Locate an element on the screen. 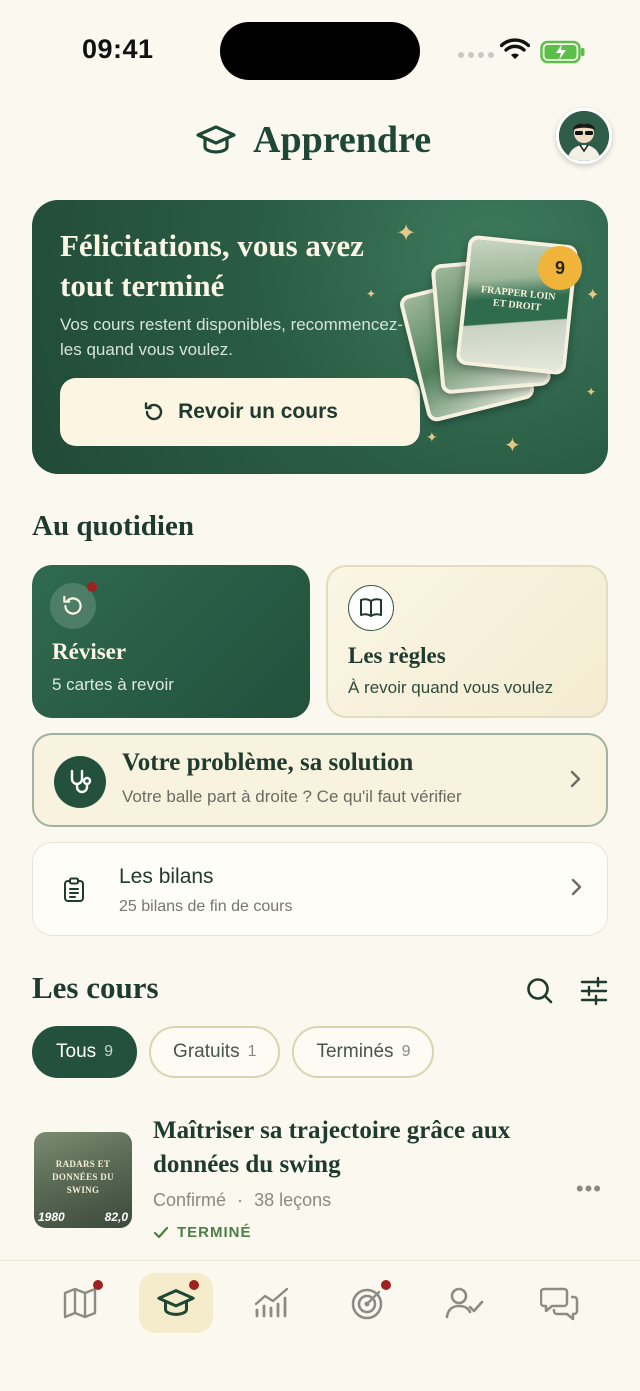  wifi-icon is located at coordinates (515, 48).